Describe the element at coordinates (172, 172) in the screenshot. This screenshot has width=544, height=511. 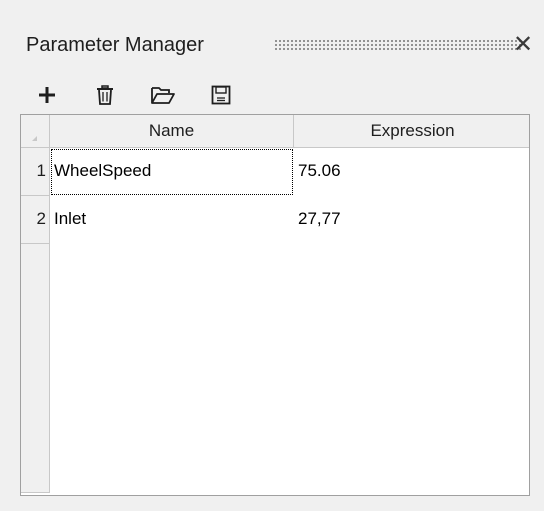
I see `cell-name-row-1: WheelSpeed` at that location.